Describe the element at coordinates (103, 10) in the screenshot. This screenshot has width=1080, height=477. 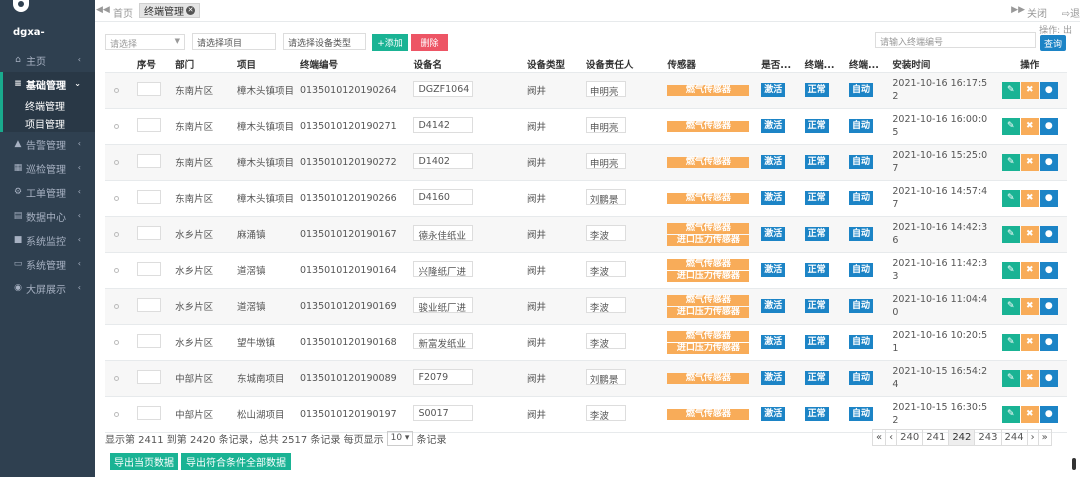
I see `tab-scroll-left-button: ◀◀` at that location.